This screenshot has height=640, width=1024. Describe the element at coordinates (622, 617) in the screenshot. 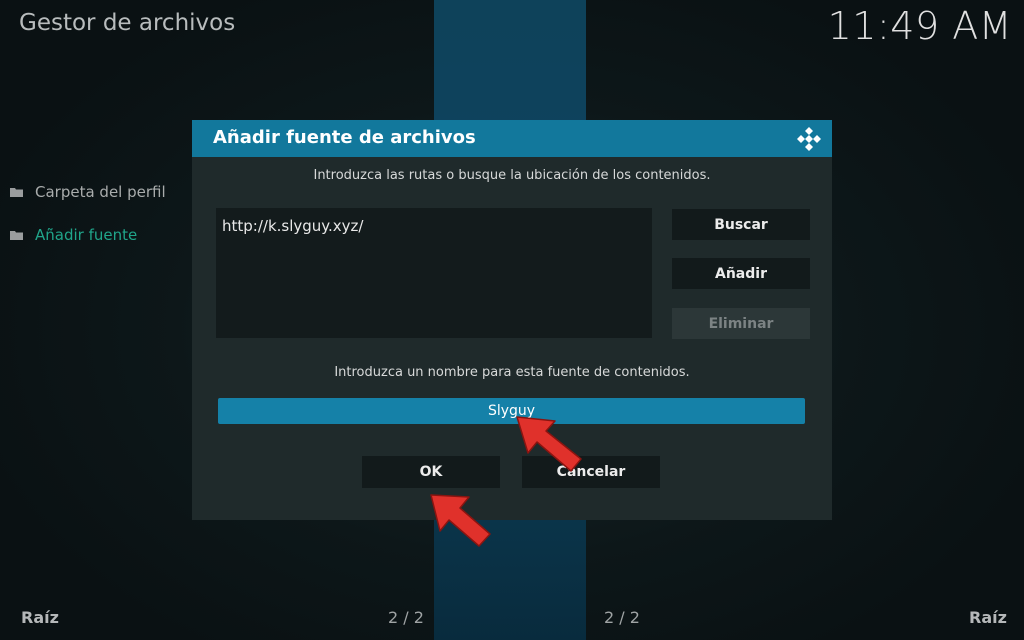

I see `footer-right-page: 2 / 2` at that location.